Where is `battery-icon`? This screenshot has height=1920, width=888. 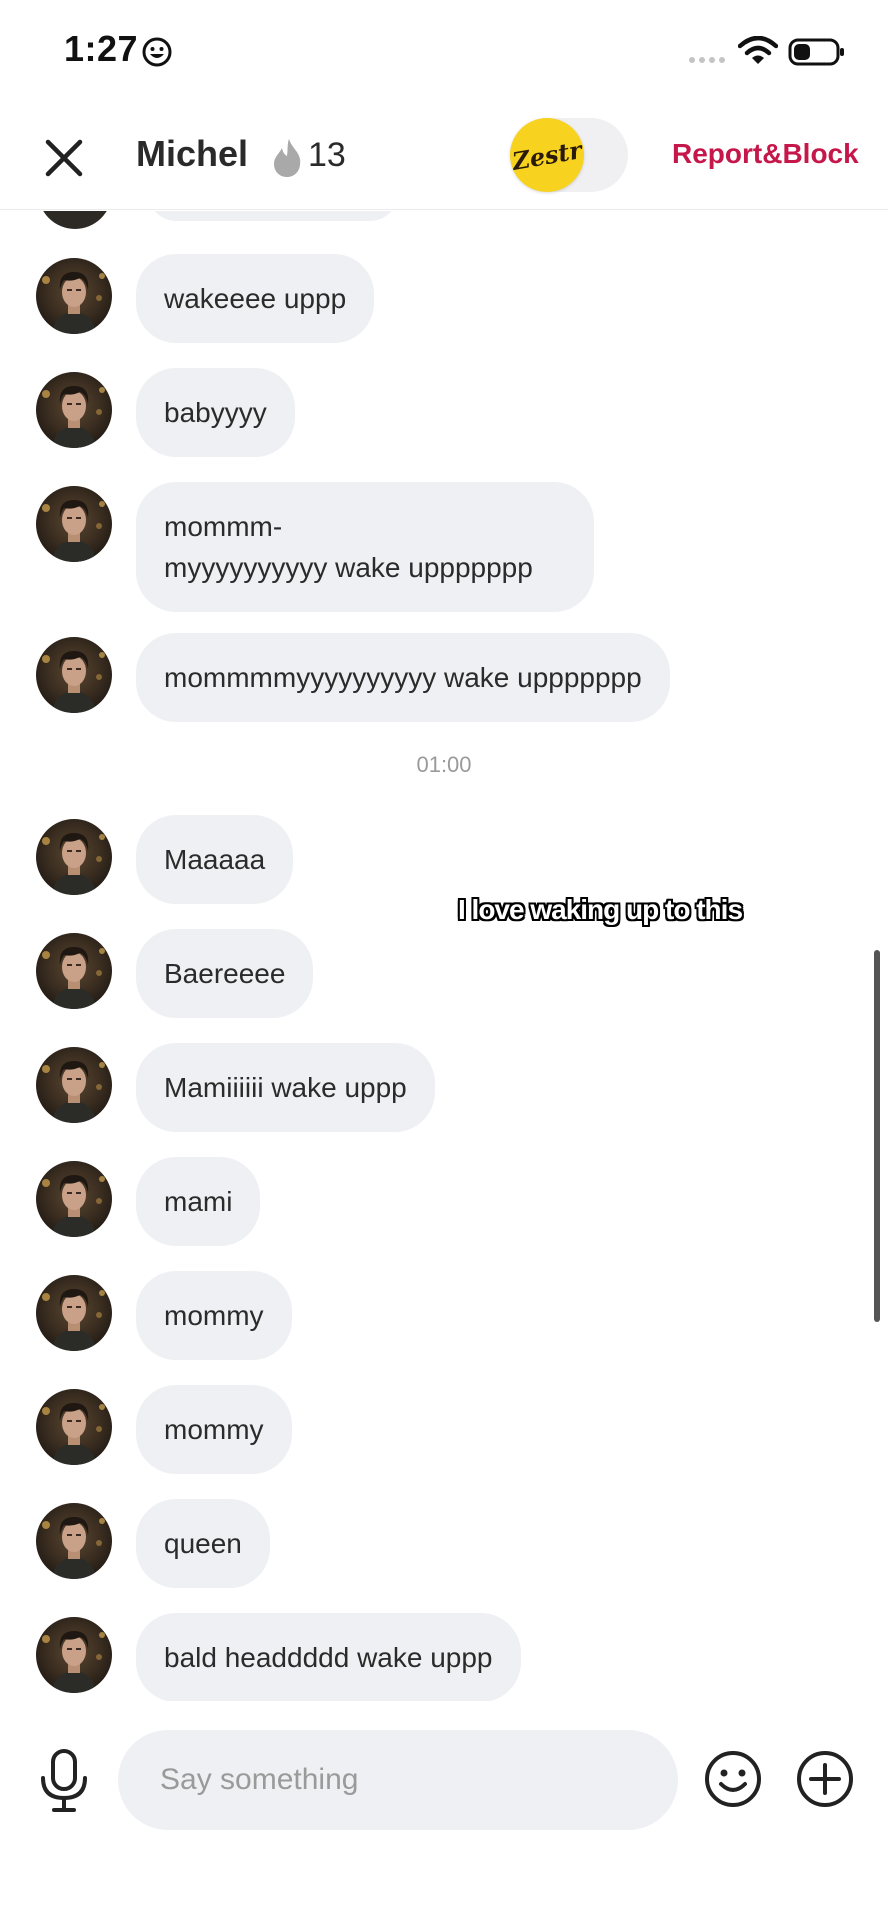
battery-icon is located at coordinates (816, 52).